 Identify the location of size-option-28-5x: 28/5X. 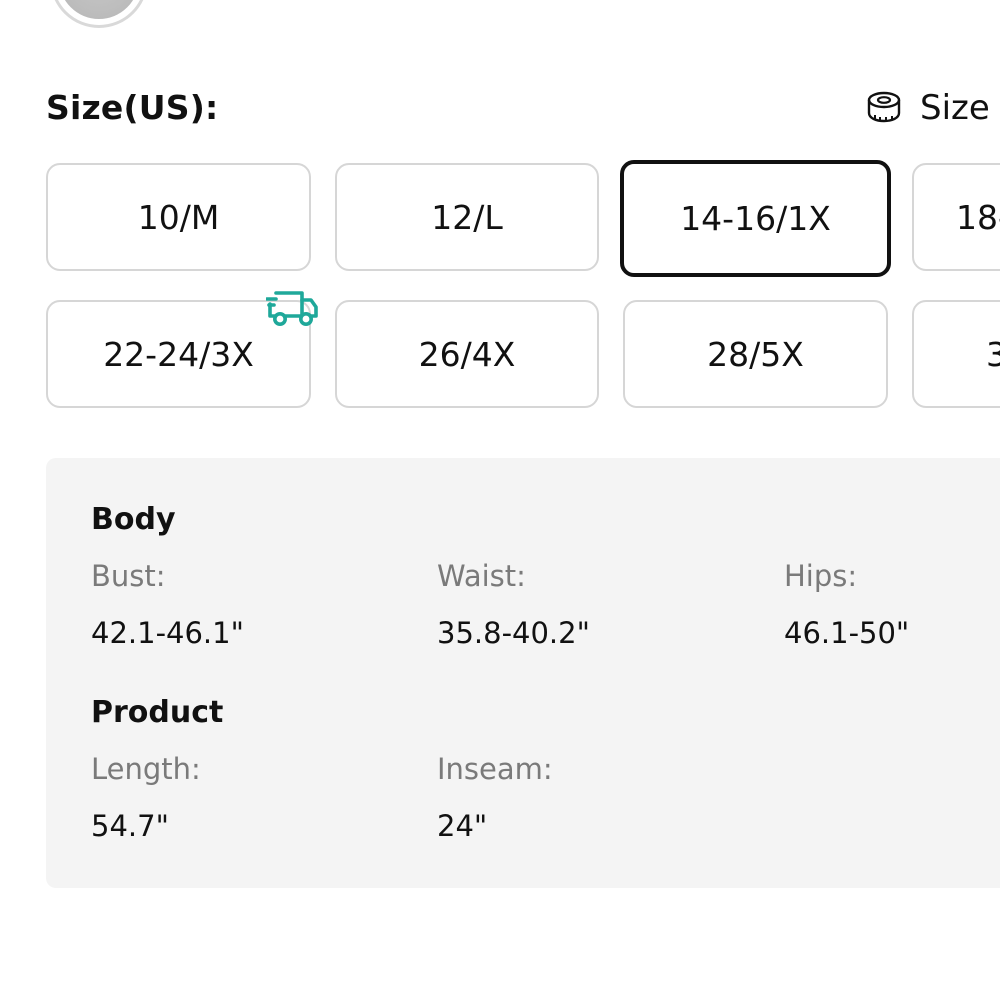
(755, 354).